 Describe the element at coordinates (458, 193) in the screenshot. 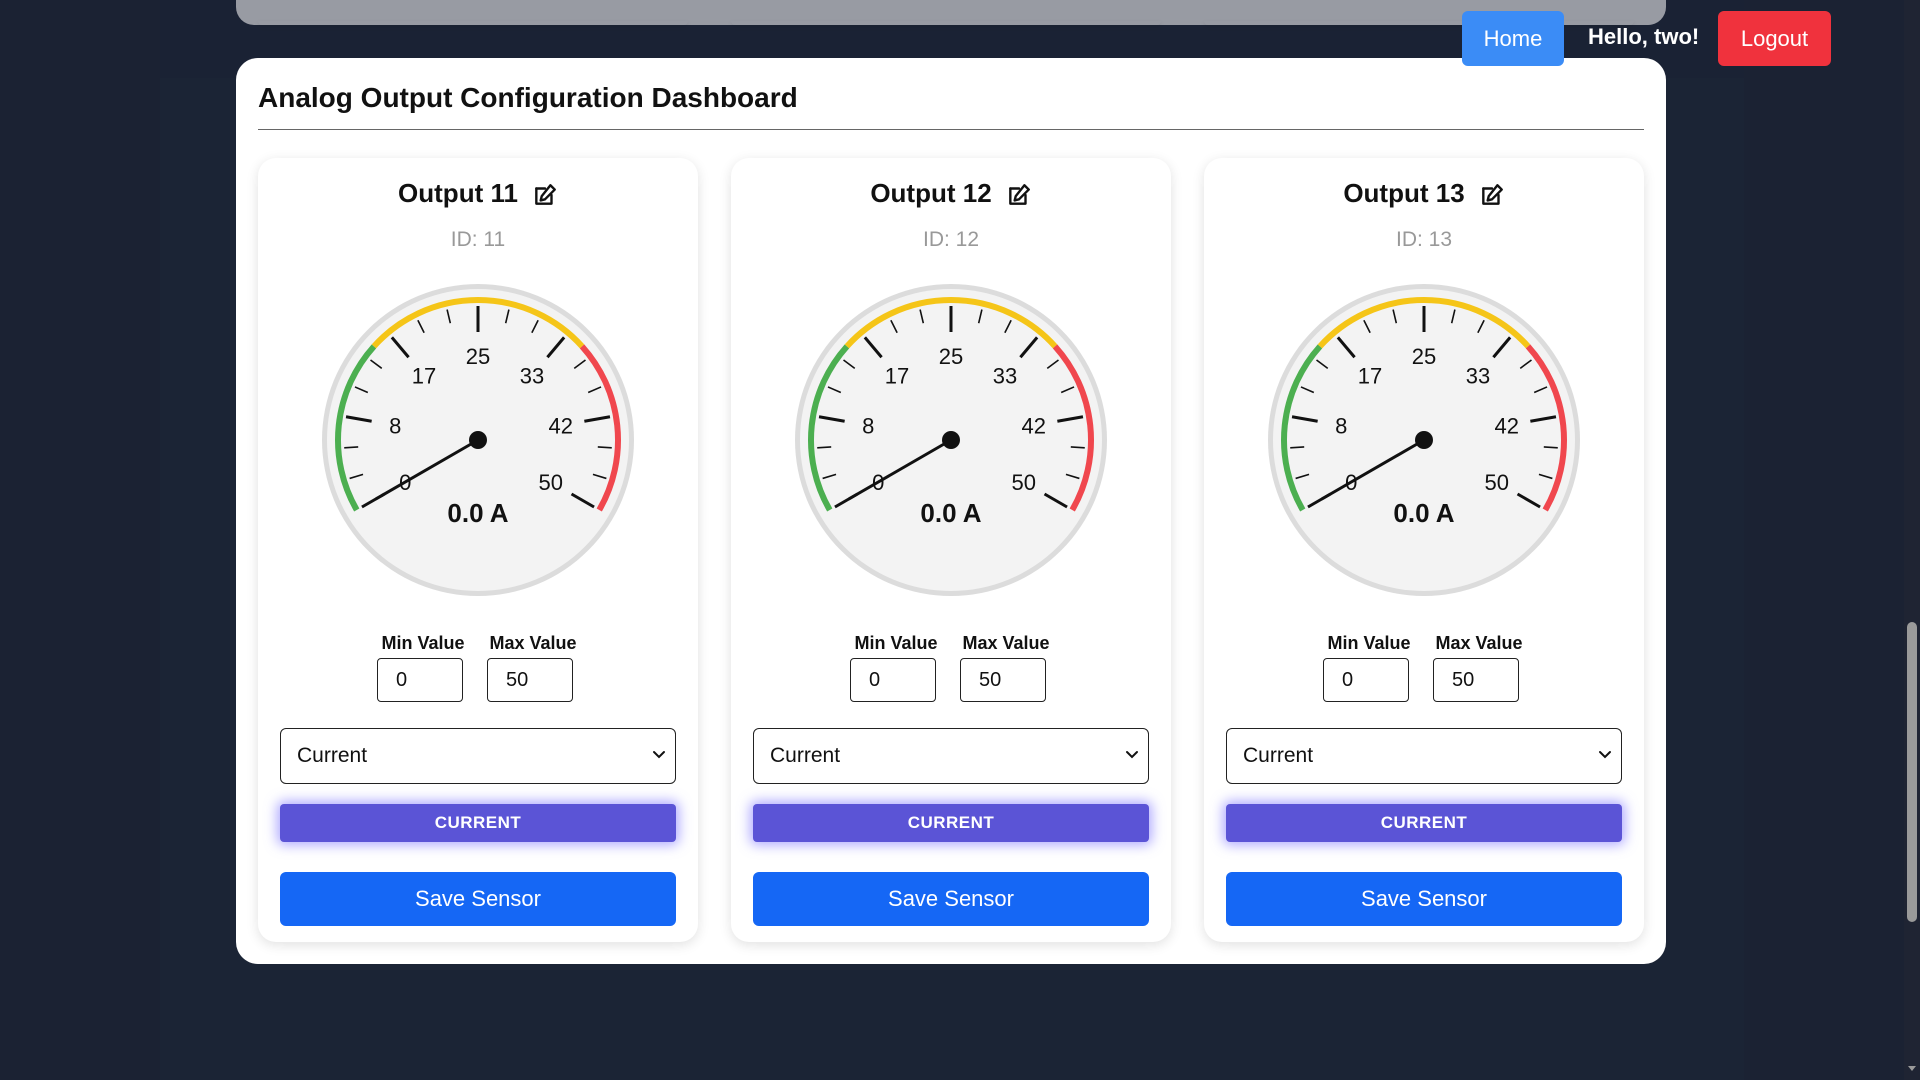

I see `output-name: Output 11` at that location.